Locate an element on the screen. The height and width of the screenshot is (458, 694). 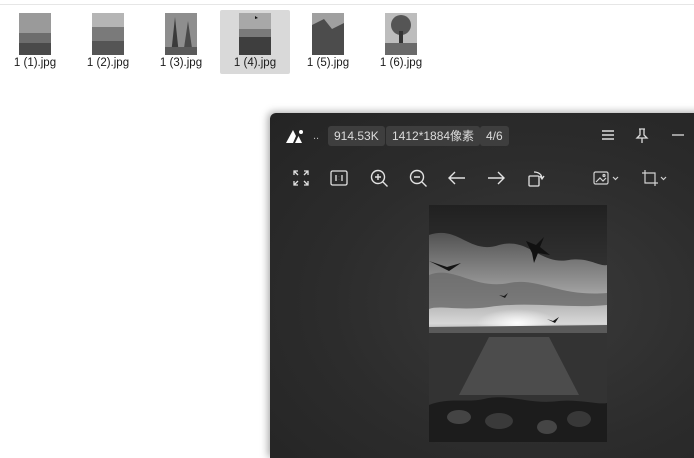
file-item-4: 1 (4).jpg is located at coordinates (255, 42).